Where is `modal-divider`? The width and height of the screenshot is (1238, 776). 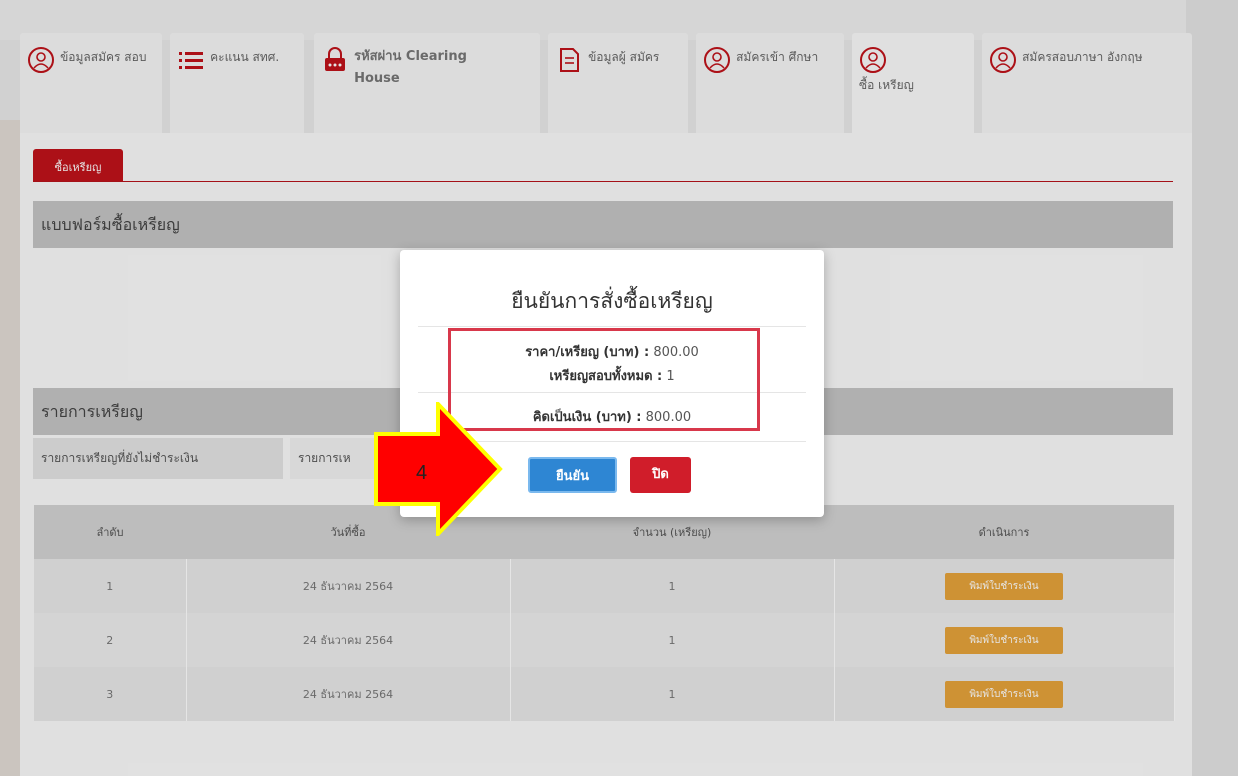
modal-divider is located at coordinates (612, 326).